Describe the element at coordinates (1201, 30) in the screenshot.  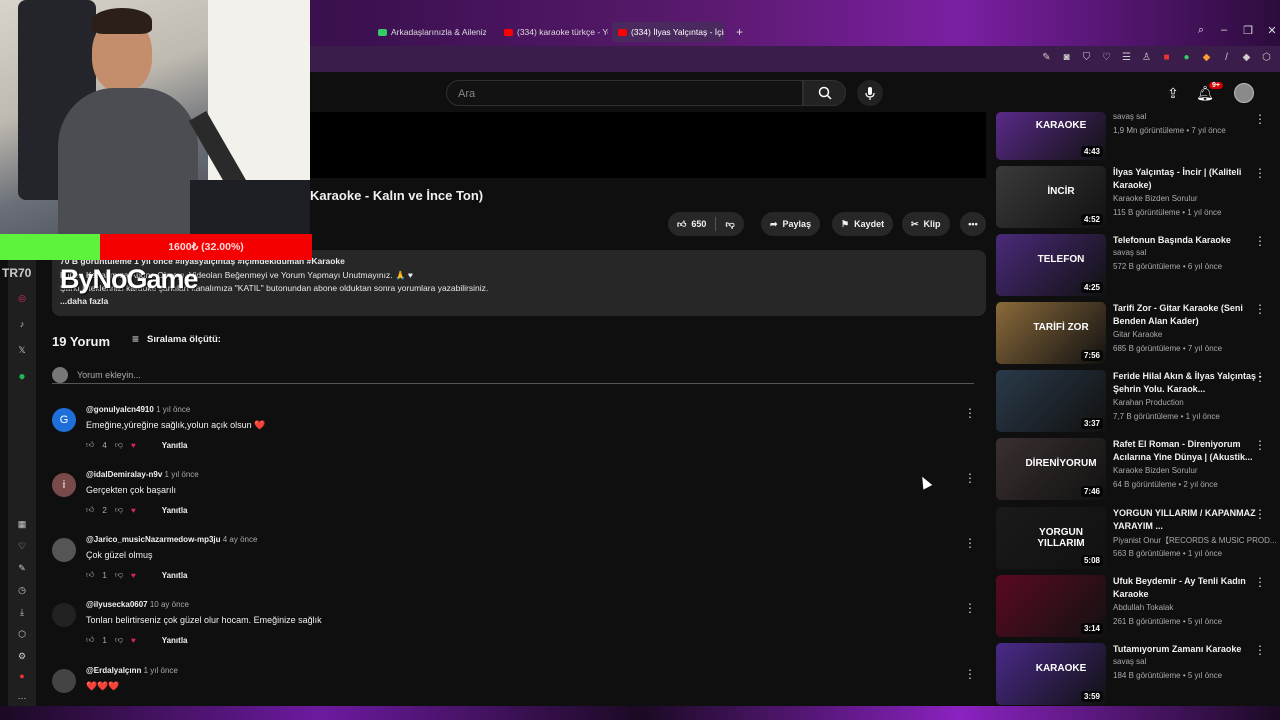
I see `search-tabs-icon: ⌕` at that location.